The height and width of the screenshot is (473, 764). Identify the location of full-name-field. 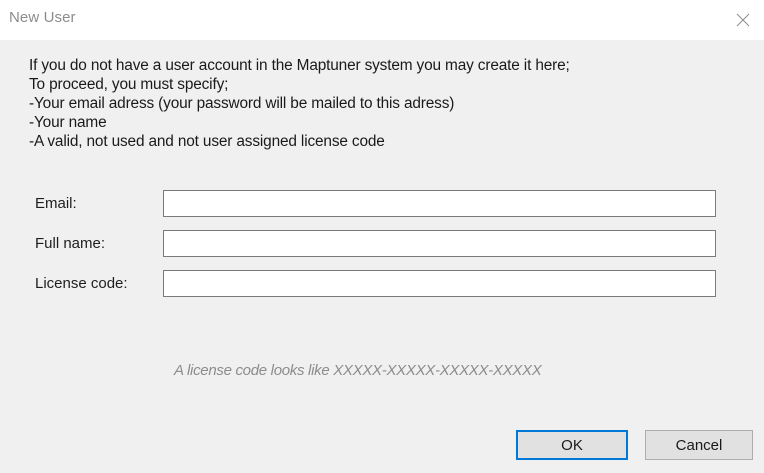
(439, 243).